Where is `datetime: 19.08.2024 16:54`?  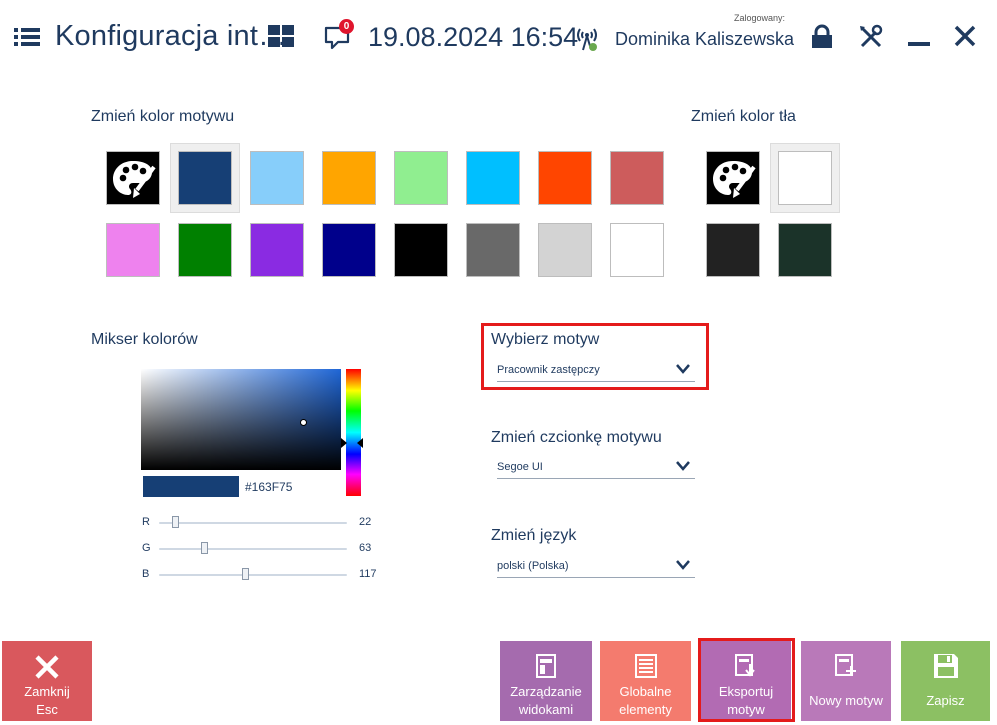 datetime: 19.08.2024 16:54 is located at coordinates (473, 37).